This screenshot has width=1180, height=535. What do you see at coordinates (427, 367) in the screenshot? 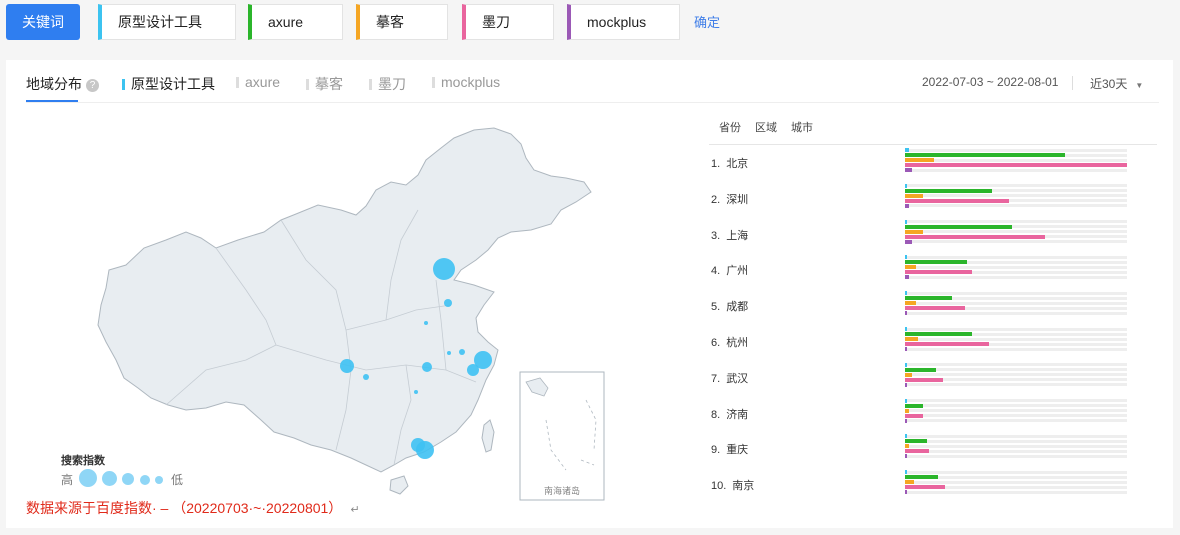
I see `bubble-wuhan` at bounding box center [427, 367].